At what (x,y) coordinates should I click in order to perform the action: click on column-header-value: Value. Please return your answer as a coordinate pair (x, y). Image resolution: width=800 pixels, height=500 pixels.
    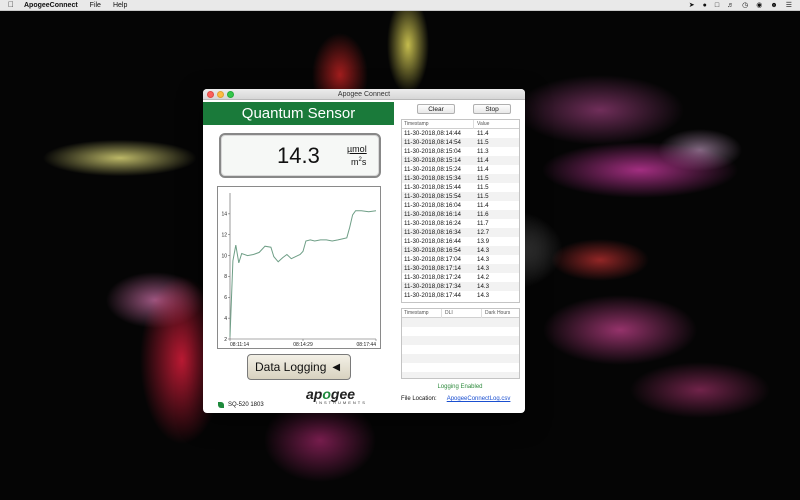
    Looking at the image, I should click on (481, 124).